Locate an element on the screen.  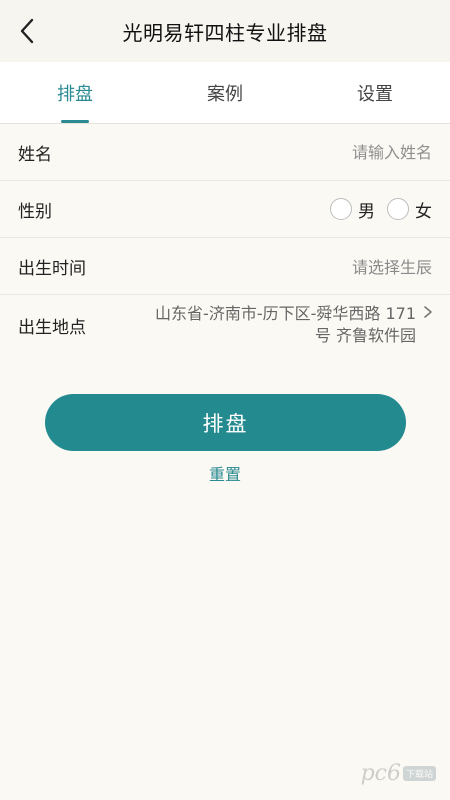
gender-option-label: 女 is located at coordinates (423, 211).